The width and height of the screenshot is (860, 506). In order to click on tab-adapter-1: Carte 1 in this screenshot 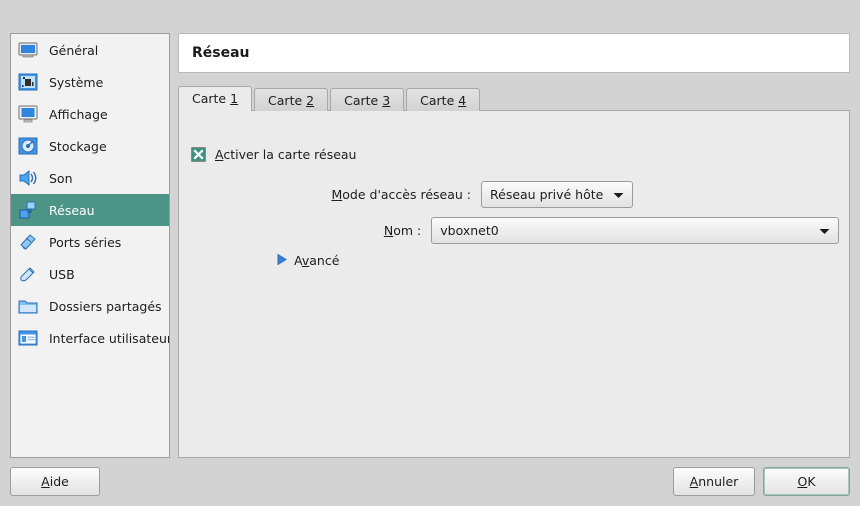, I will do `click(215, 98)`.